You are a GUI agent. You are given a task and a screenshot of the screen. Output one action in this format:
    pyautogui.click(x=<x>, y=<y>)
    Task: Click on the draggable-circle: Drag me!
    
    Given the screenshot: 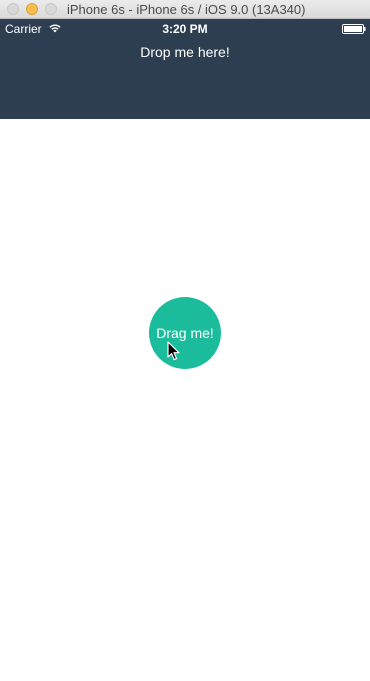 What is the action you would take?
    pyautogui.click(x=185, y=333)
    